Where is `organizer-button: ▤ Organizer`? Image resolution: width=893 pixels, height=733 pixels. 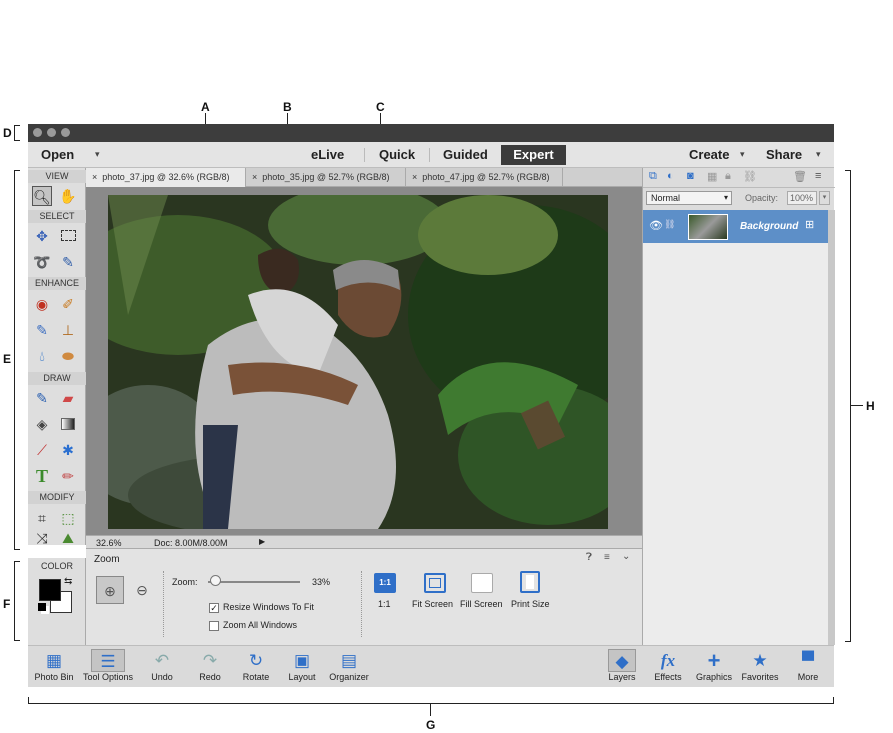 organizer-button: ▤ Organizer is located at coordinates (349, 667).